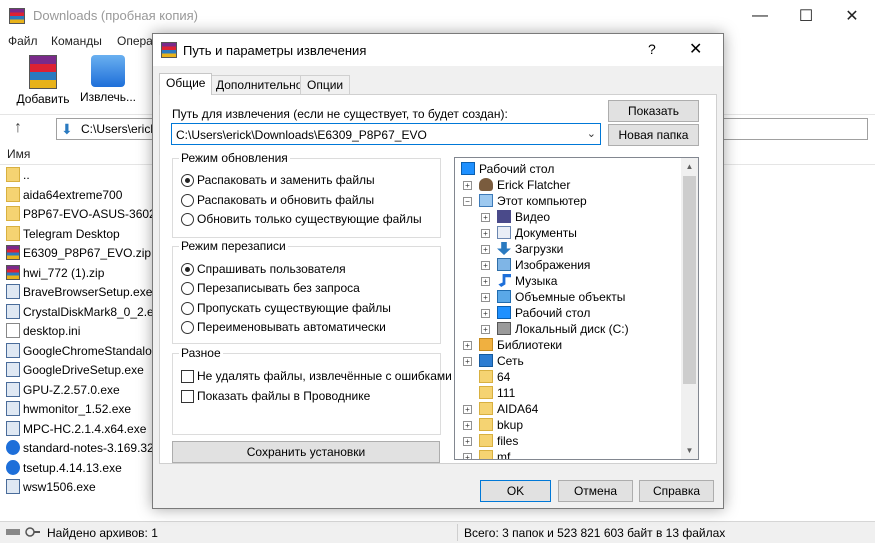  What do you see at coordinates (80, 292) in the screenshot?
I see `list-item: BraveBrowserSetup.exe` at bounding box center [80, 292].